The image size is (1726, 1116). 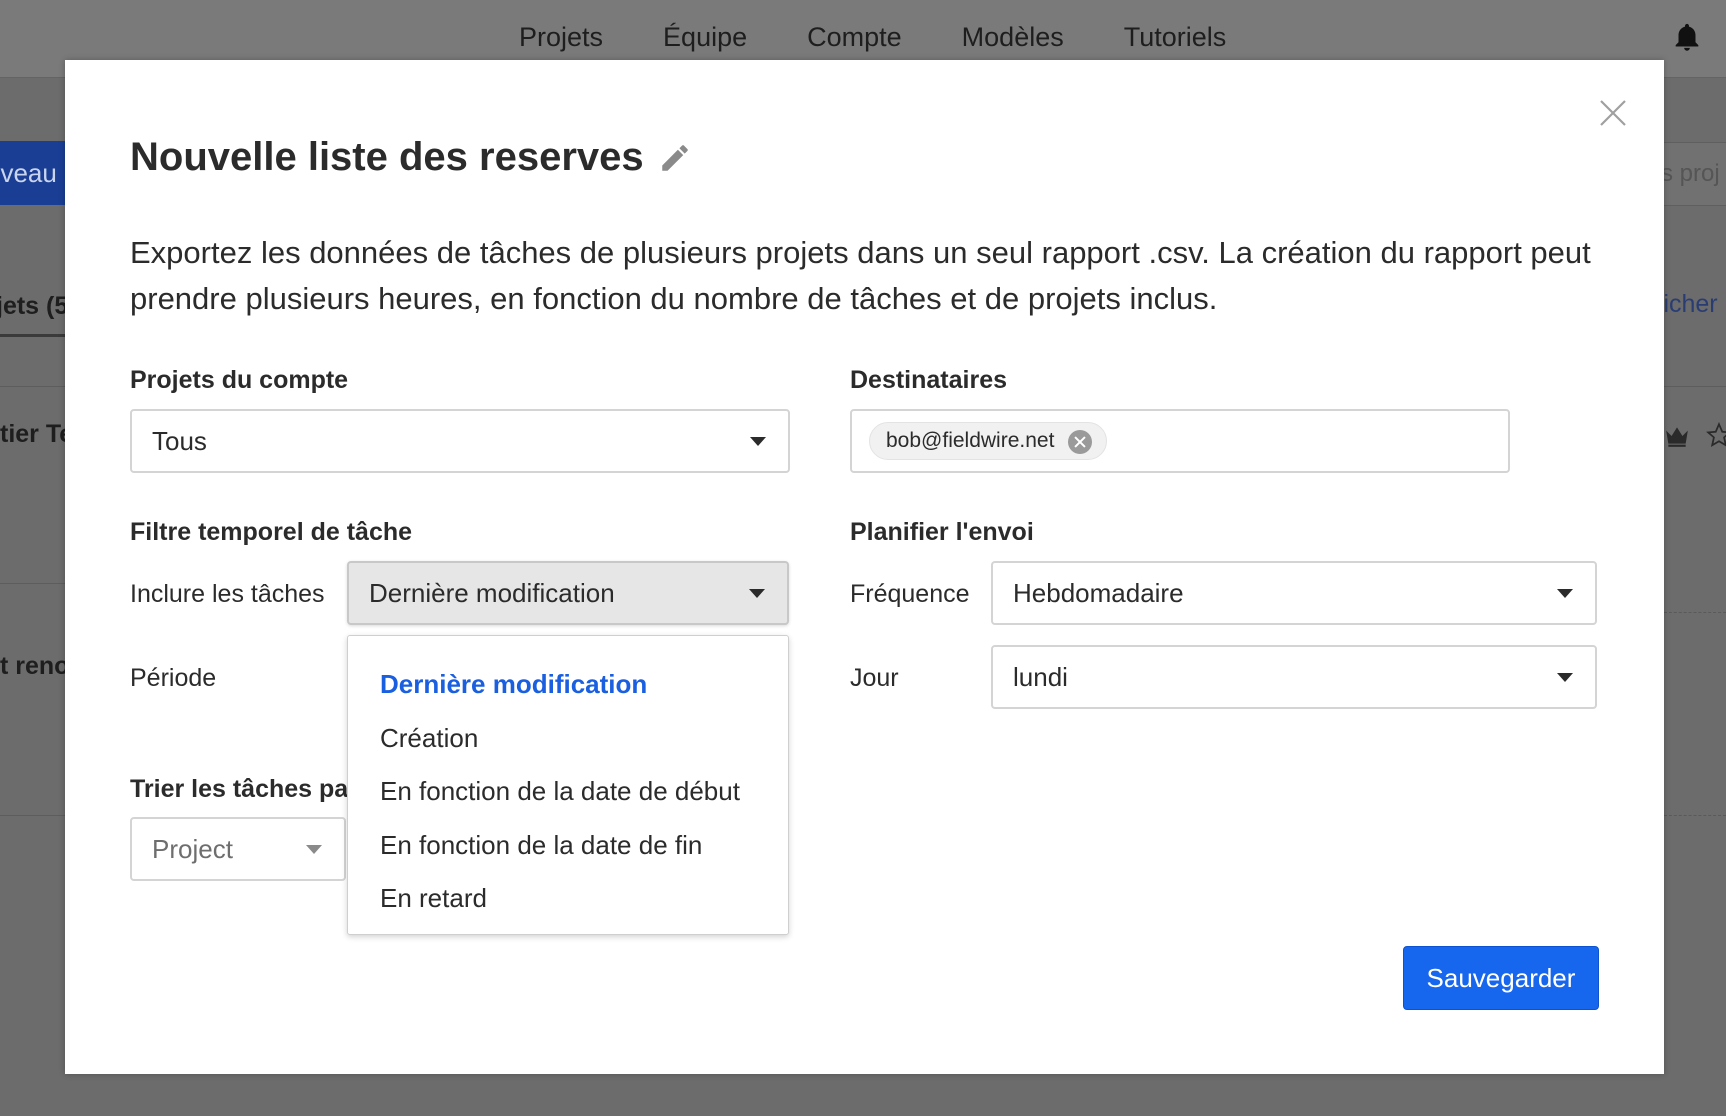 I want to click on option-creation: Création, so click(x=568, y=739).